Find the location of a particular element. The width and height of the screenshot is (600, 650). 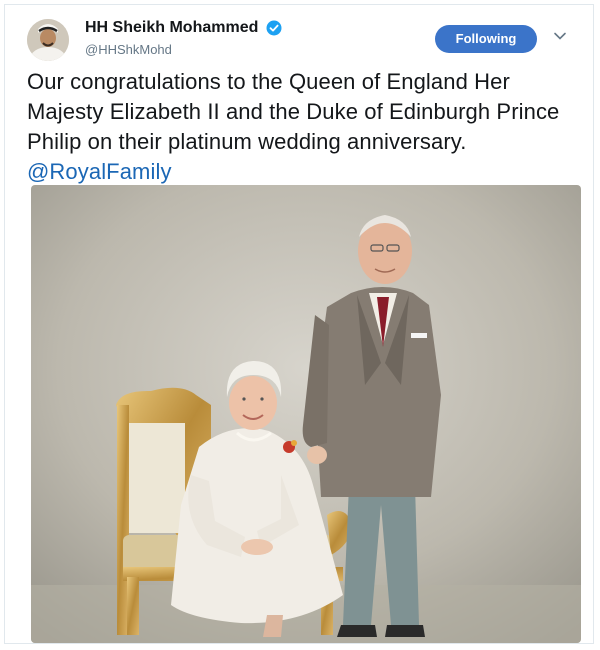

verified-badge-icon is located at coordinates (274, 28).